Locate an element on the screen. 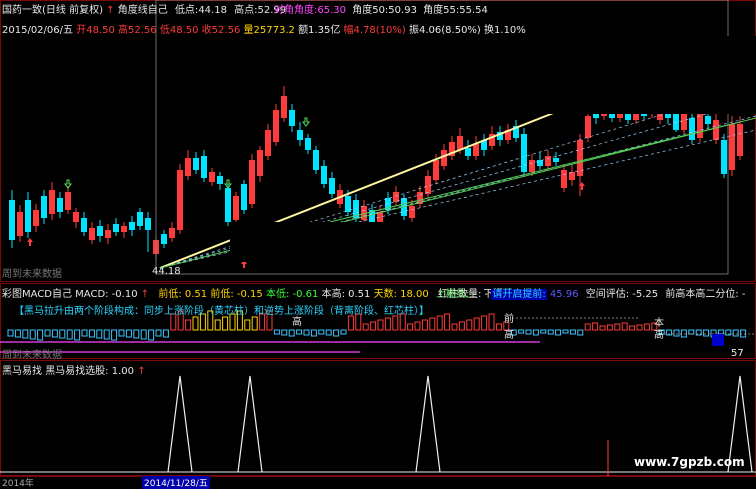 Image resolution: width=756 pixels, height=489 pixels. low-label: 低点: is located at coordinates (186, 10).